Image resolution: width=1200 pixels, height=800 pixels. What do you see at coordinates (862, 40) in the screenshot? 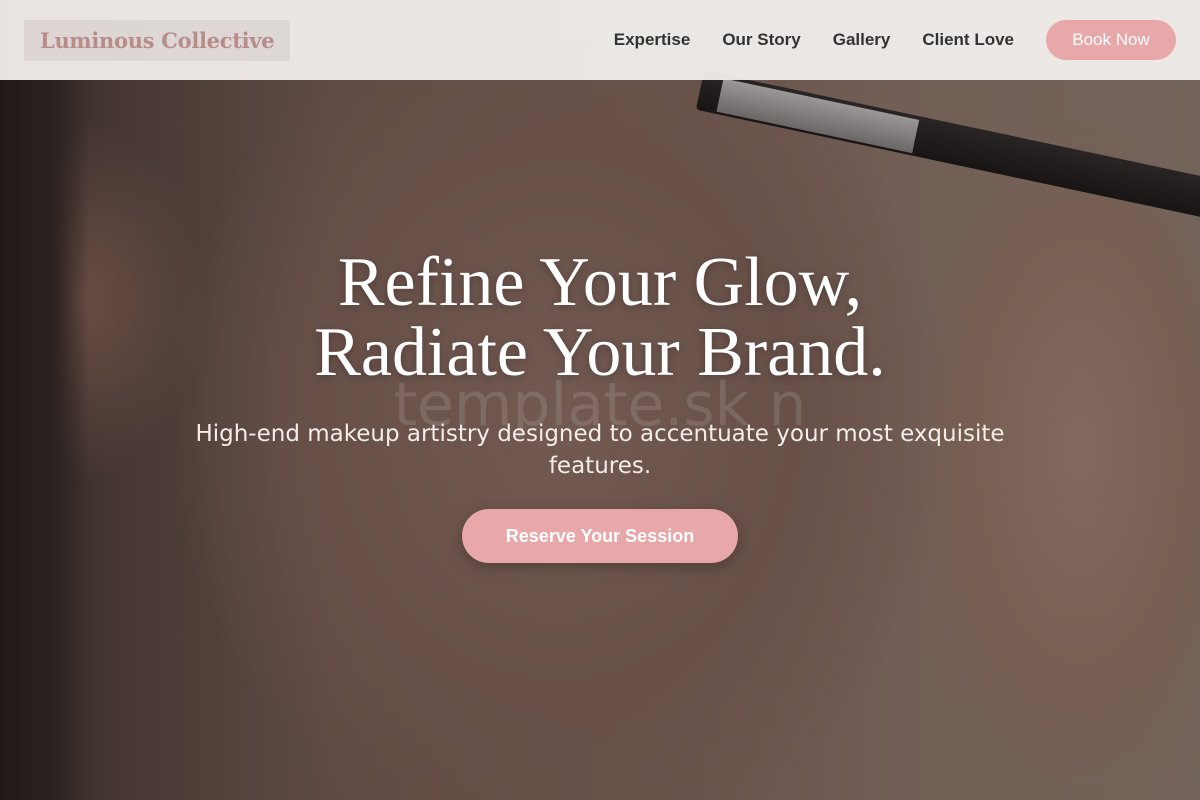
I see `nav-item-gallery: Gallery` at bounding box center [862, 40].